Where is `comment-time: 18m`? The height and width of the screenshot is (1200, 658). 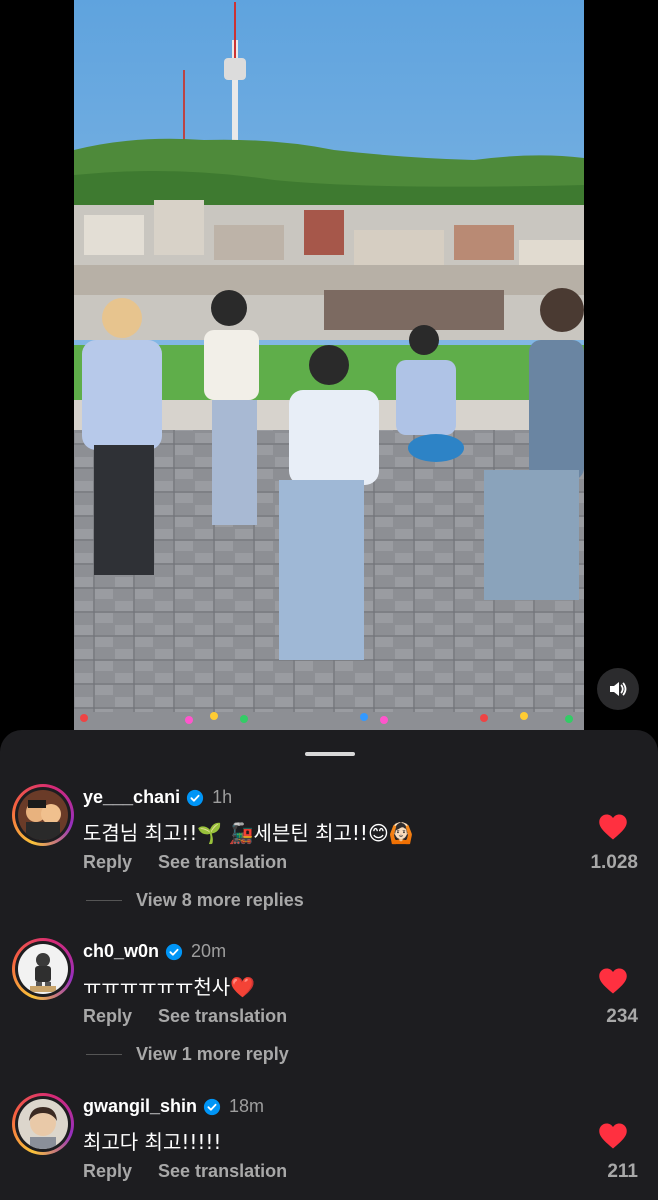 comment-time: 18m is located at coordinates (247, 1106).